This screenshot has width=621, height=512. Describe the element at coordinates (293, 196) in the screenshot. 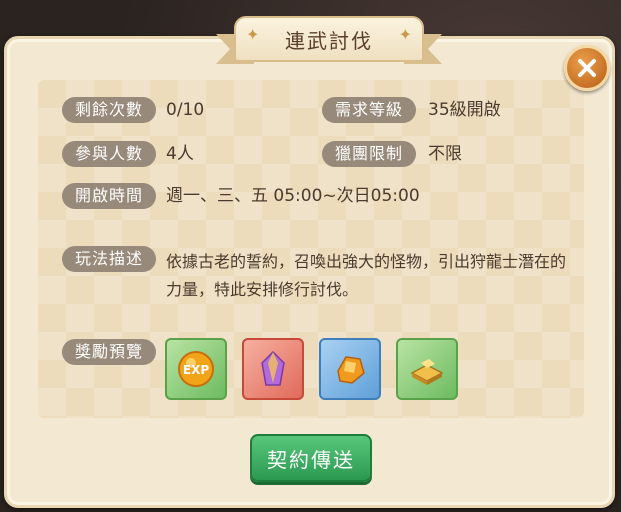

I see `open-time-value: 週一、三、五 05:00~次日05:00` at that location.